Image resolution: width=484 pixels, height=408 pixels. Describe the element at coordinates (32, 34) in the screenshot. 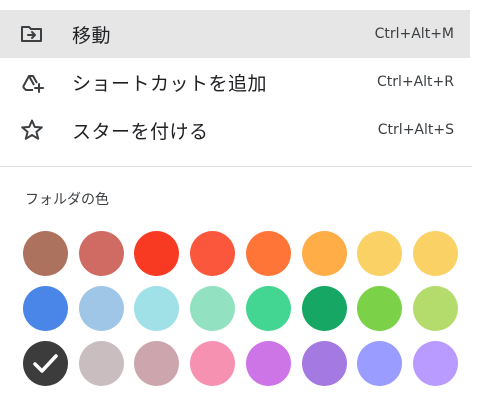

I see `move-folder-icon` at that location.